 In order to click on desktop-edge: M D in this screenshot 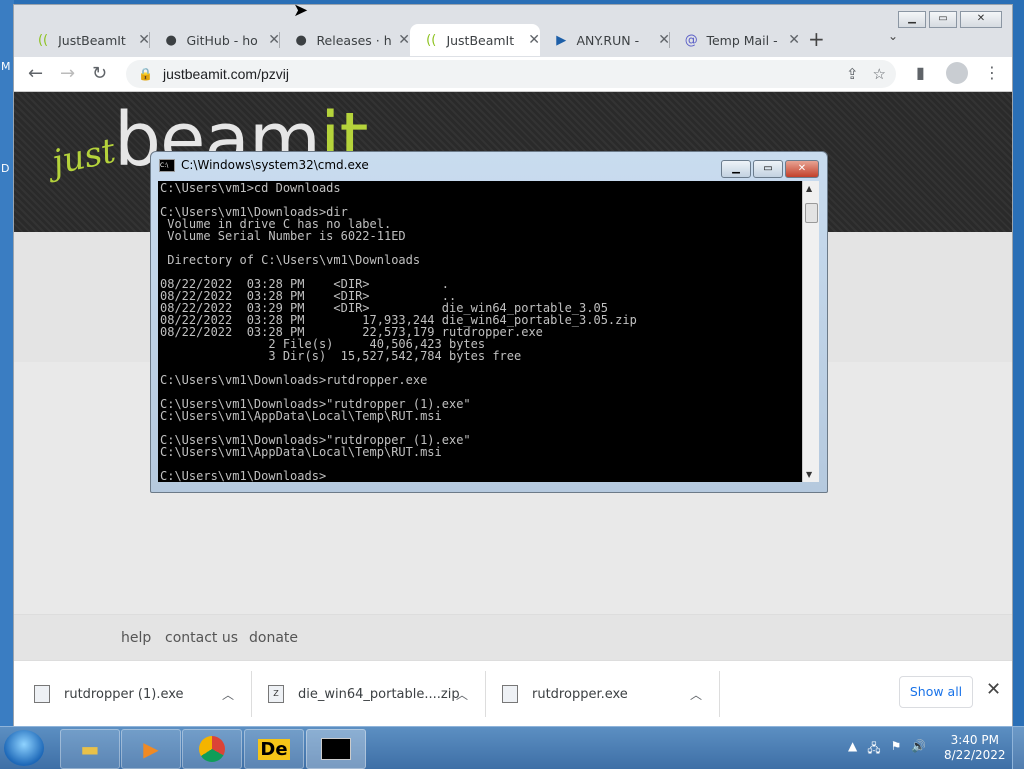, I will do `click(7, 363)`.